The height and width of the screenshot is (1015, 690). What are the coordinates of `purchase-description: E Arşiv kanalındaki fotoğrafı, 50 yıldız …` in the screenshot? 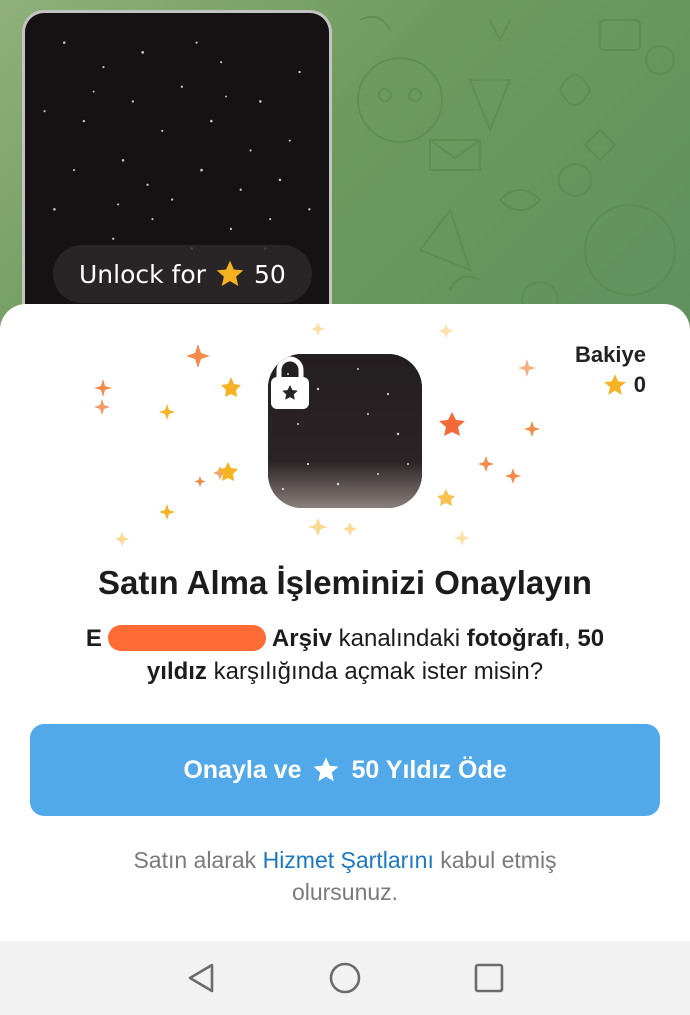 It's located at (345, 655).